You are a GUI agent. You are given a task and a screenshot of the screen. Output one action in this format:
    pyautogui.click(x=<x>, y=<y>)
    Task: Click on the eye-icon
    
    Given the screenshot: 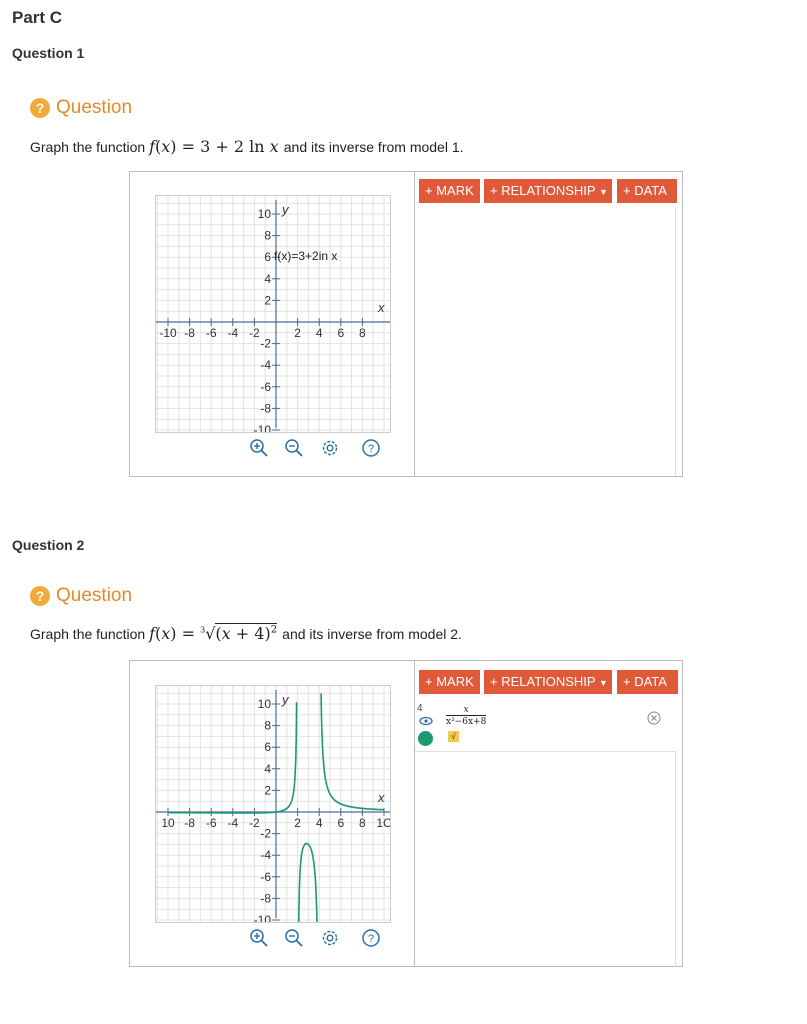 What is the action you would take?
    pyautogui.click(x=426, y=721)
    